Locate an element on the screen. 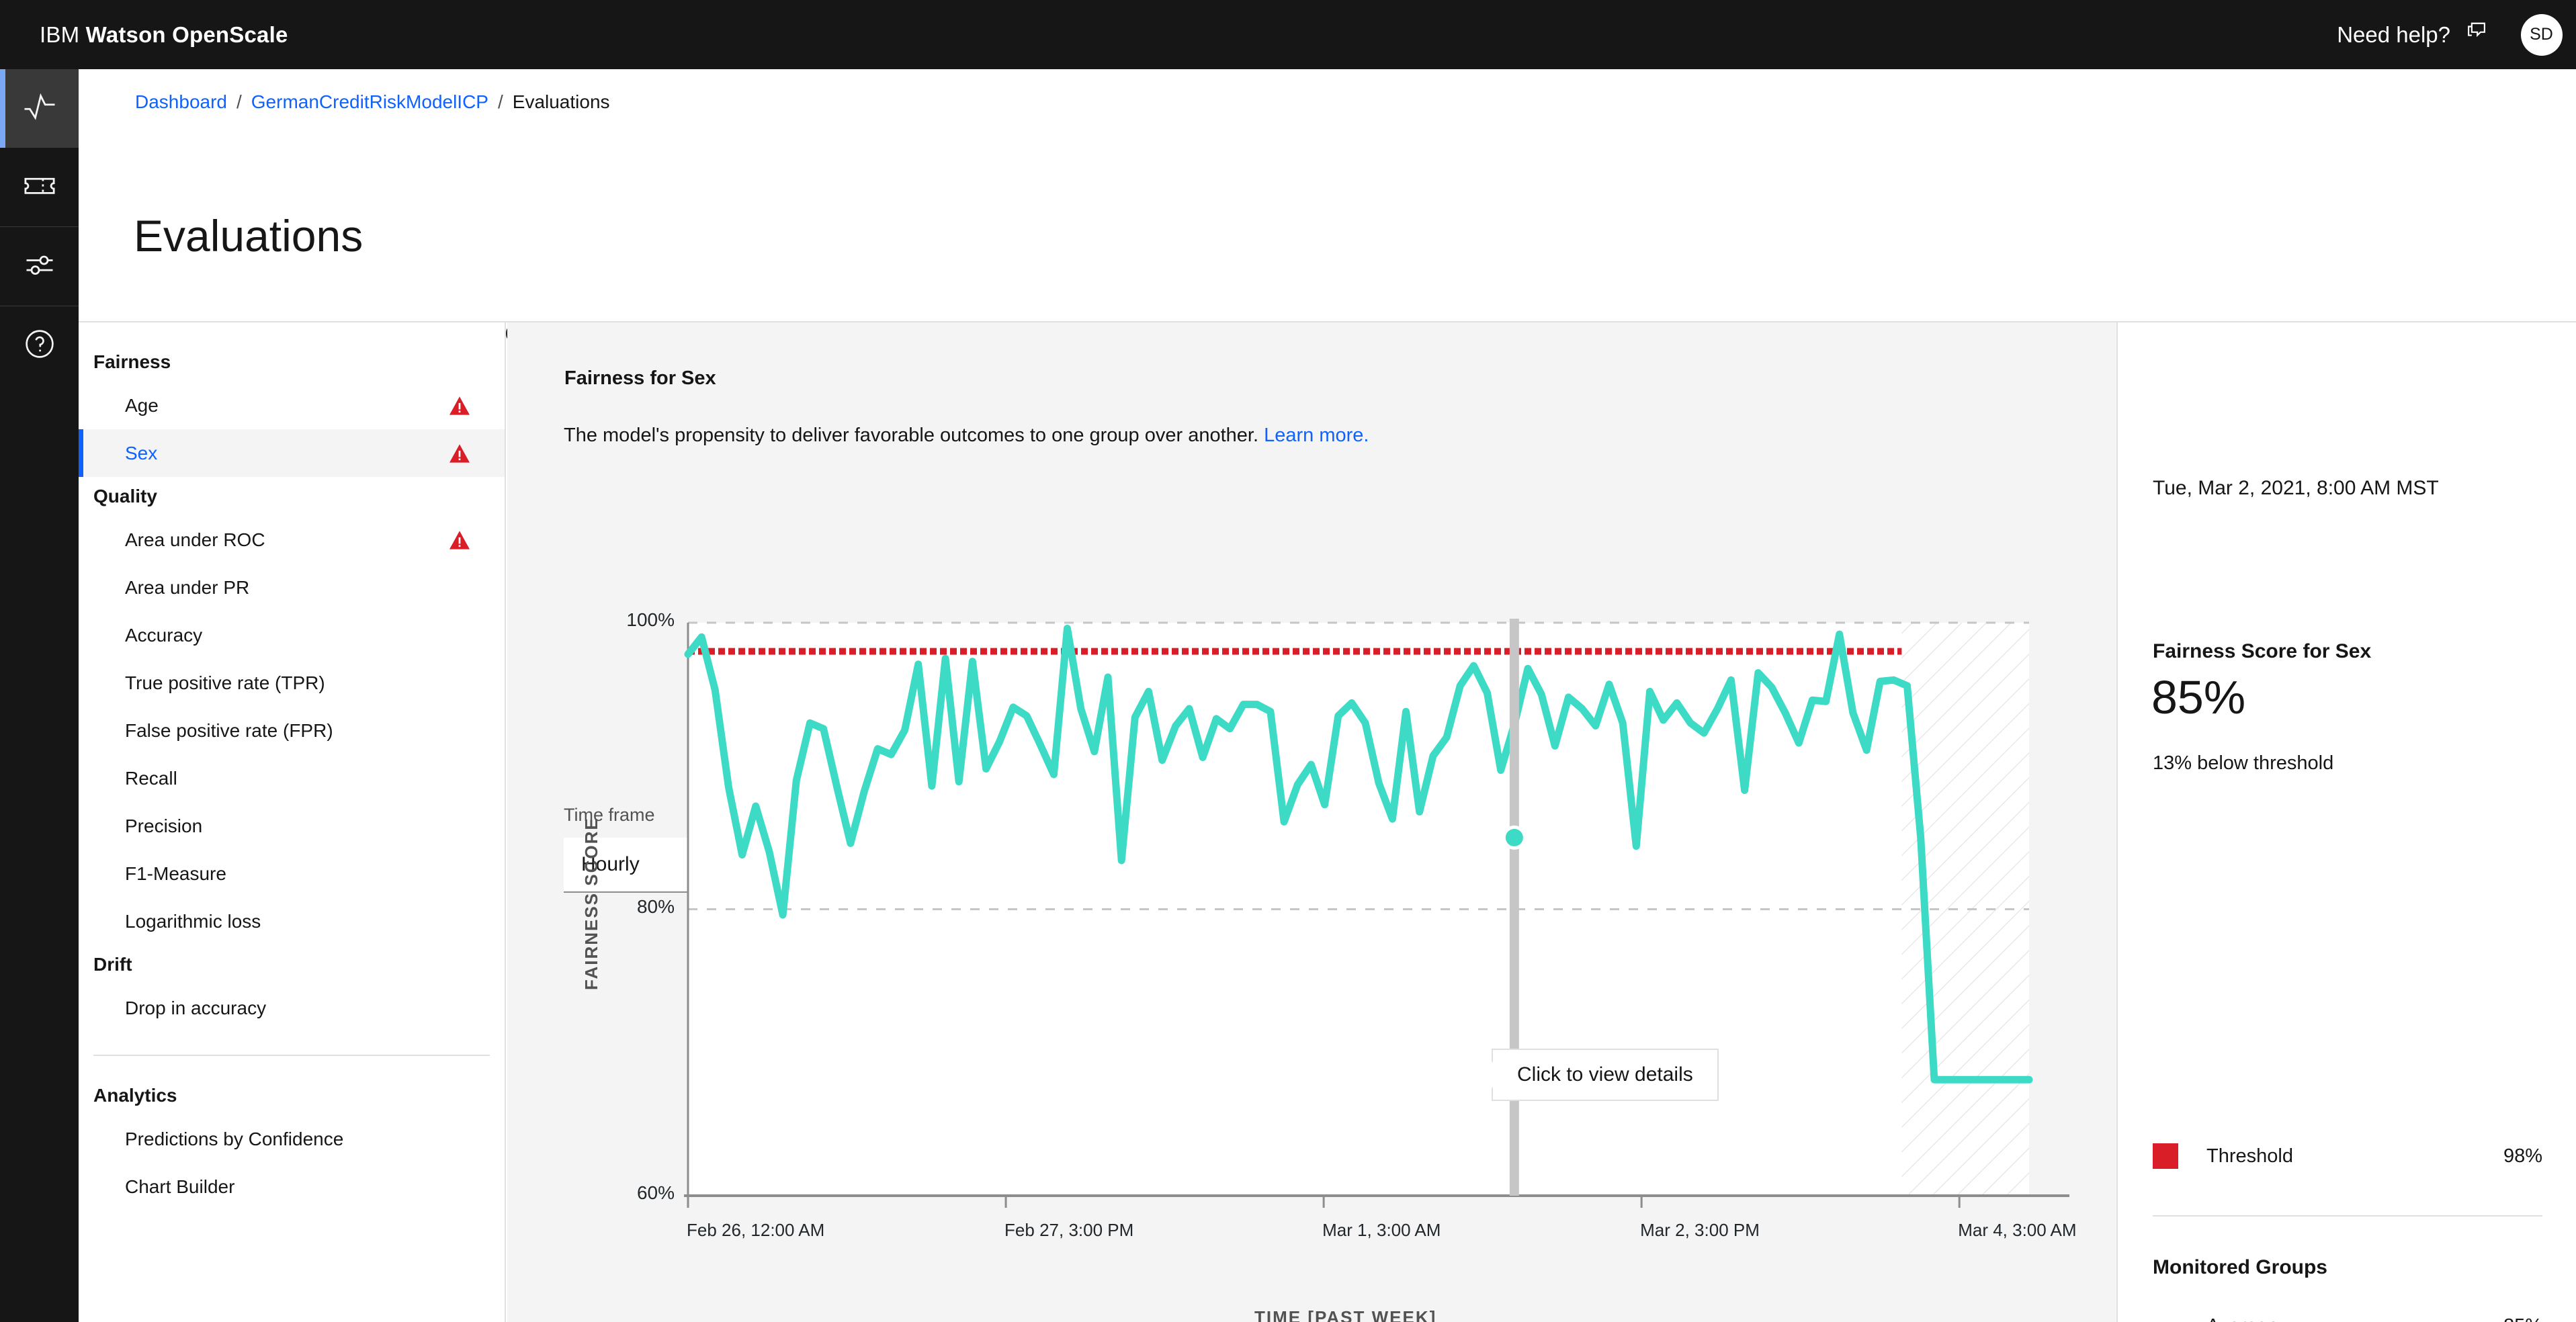 Image resolution: width=2576 pixels, height=1322 pixels. sidebar-item-label: Chart Builder is located at coordinates (180, 1186).